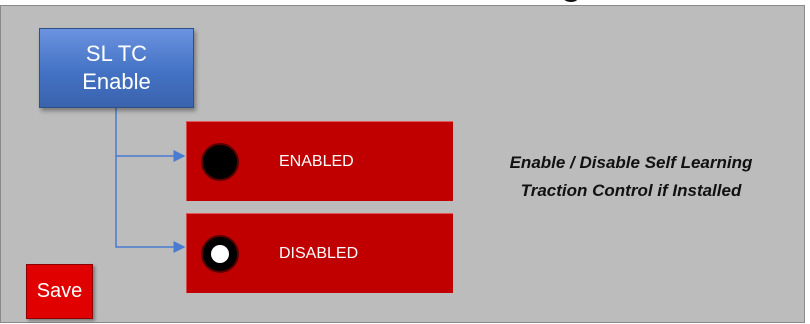 The height and width of the screenshot is (324, 810). Describe the element at coordinates (116, 81) in the screenshot. I see `sl-tc-enable-line2: Enable` at that location.